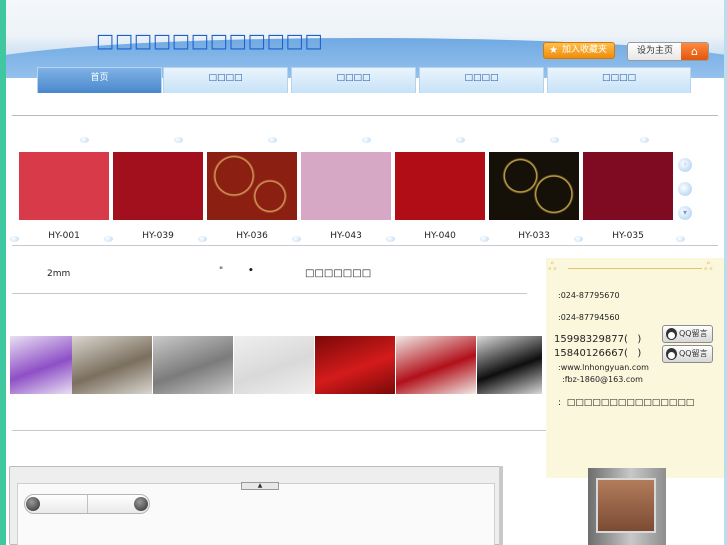 The image size is (727, 545). What do you see at coordinates (365, 245) in the screenshot?
I see `products-divider` at bounding box center [365, 245].